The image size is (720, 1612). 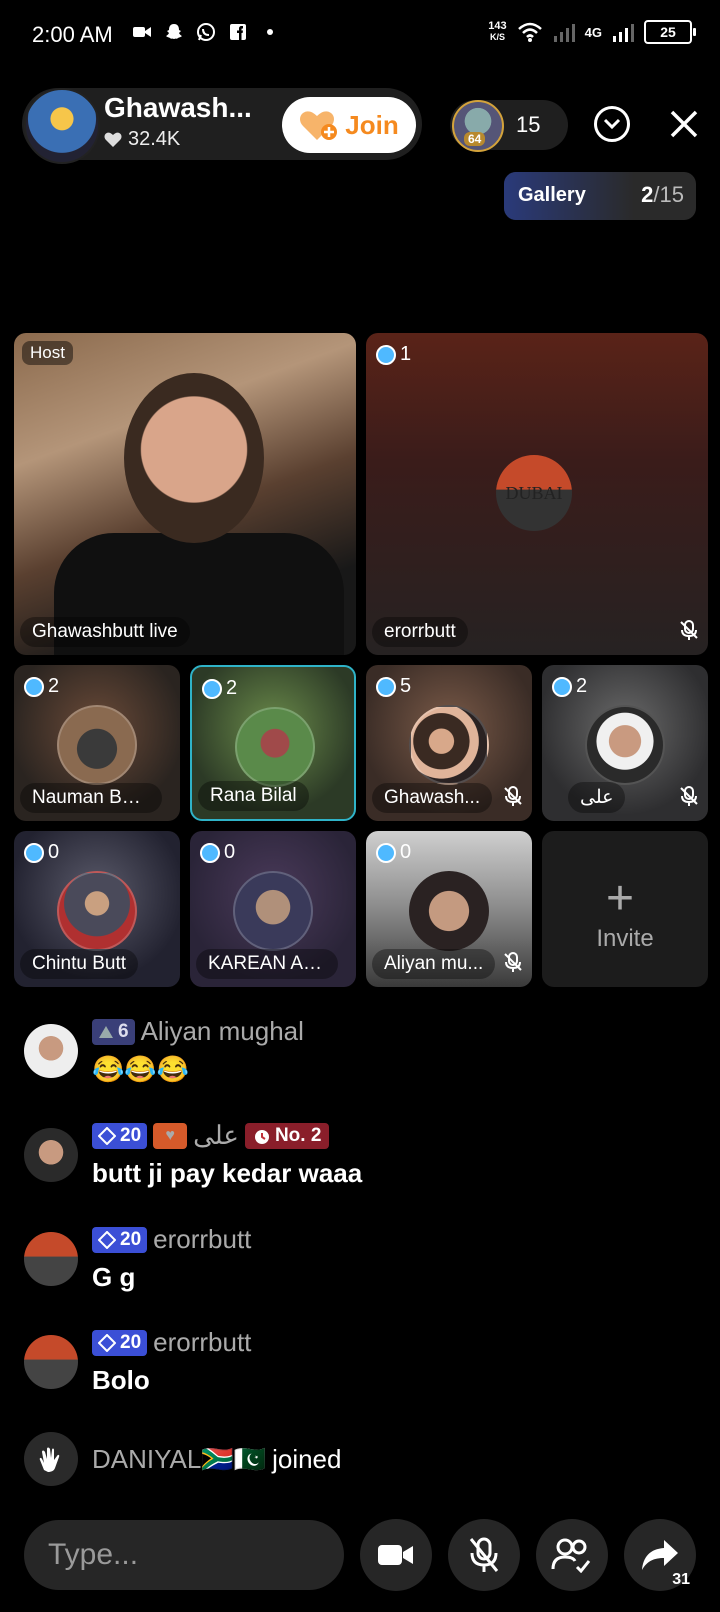 I want to click on dot-icon, so click(x=270, y=32).